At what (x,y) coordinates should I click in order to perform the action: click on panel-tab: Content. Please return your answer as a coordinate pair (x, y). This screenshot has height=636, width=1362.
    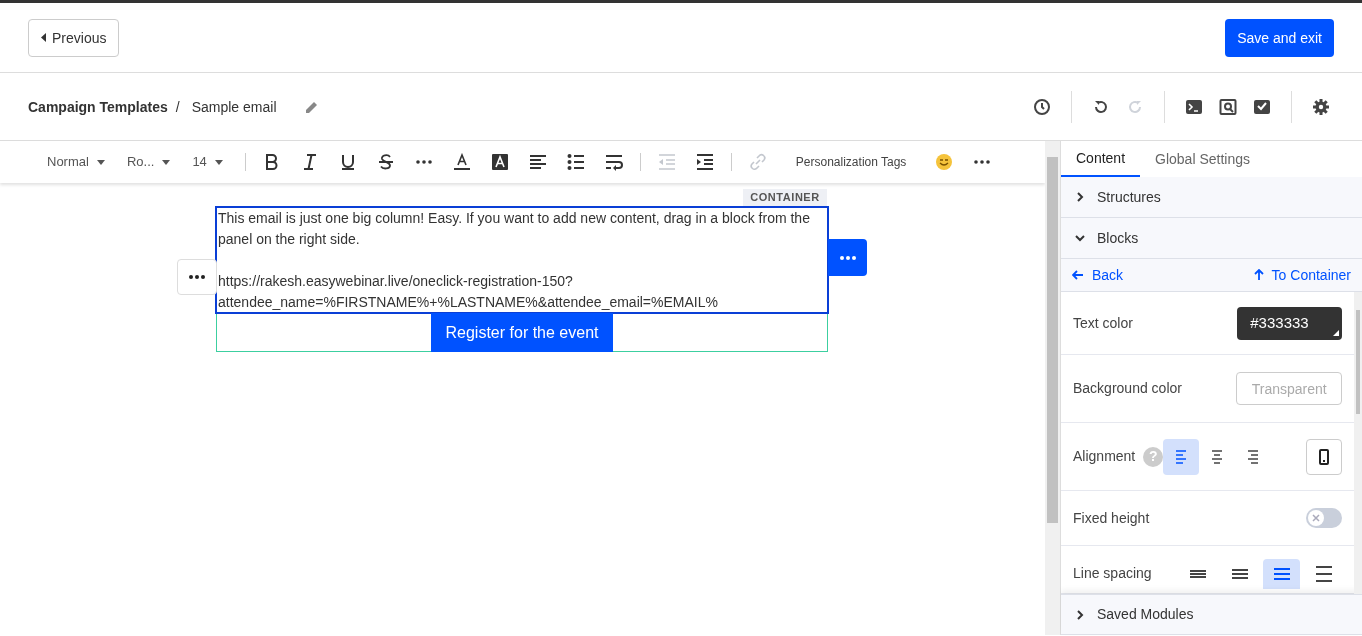
    Looking at the image, I should click on (1101, 159).